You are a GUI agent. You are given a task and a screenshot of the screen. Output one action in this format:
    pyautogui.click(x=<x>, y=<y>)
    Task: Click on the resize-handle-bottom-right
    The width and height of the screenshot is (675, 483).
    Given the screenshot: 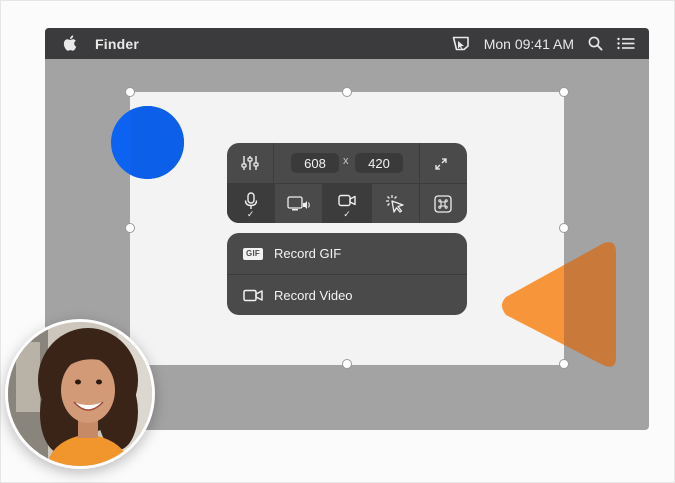 What is the action you would take?
    pyautogui.click(x=564, y=364)
    